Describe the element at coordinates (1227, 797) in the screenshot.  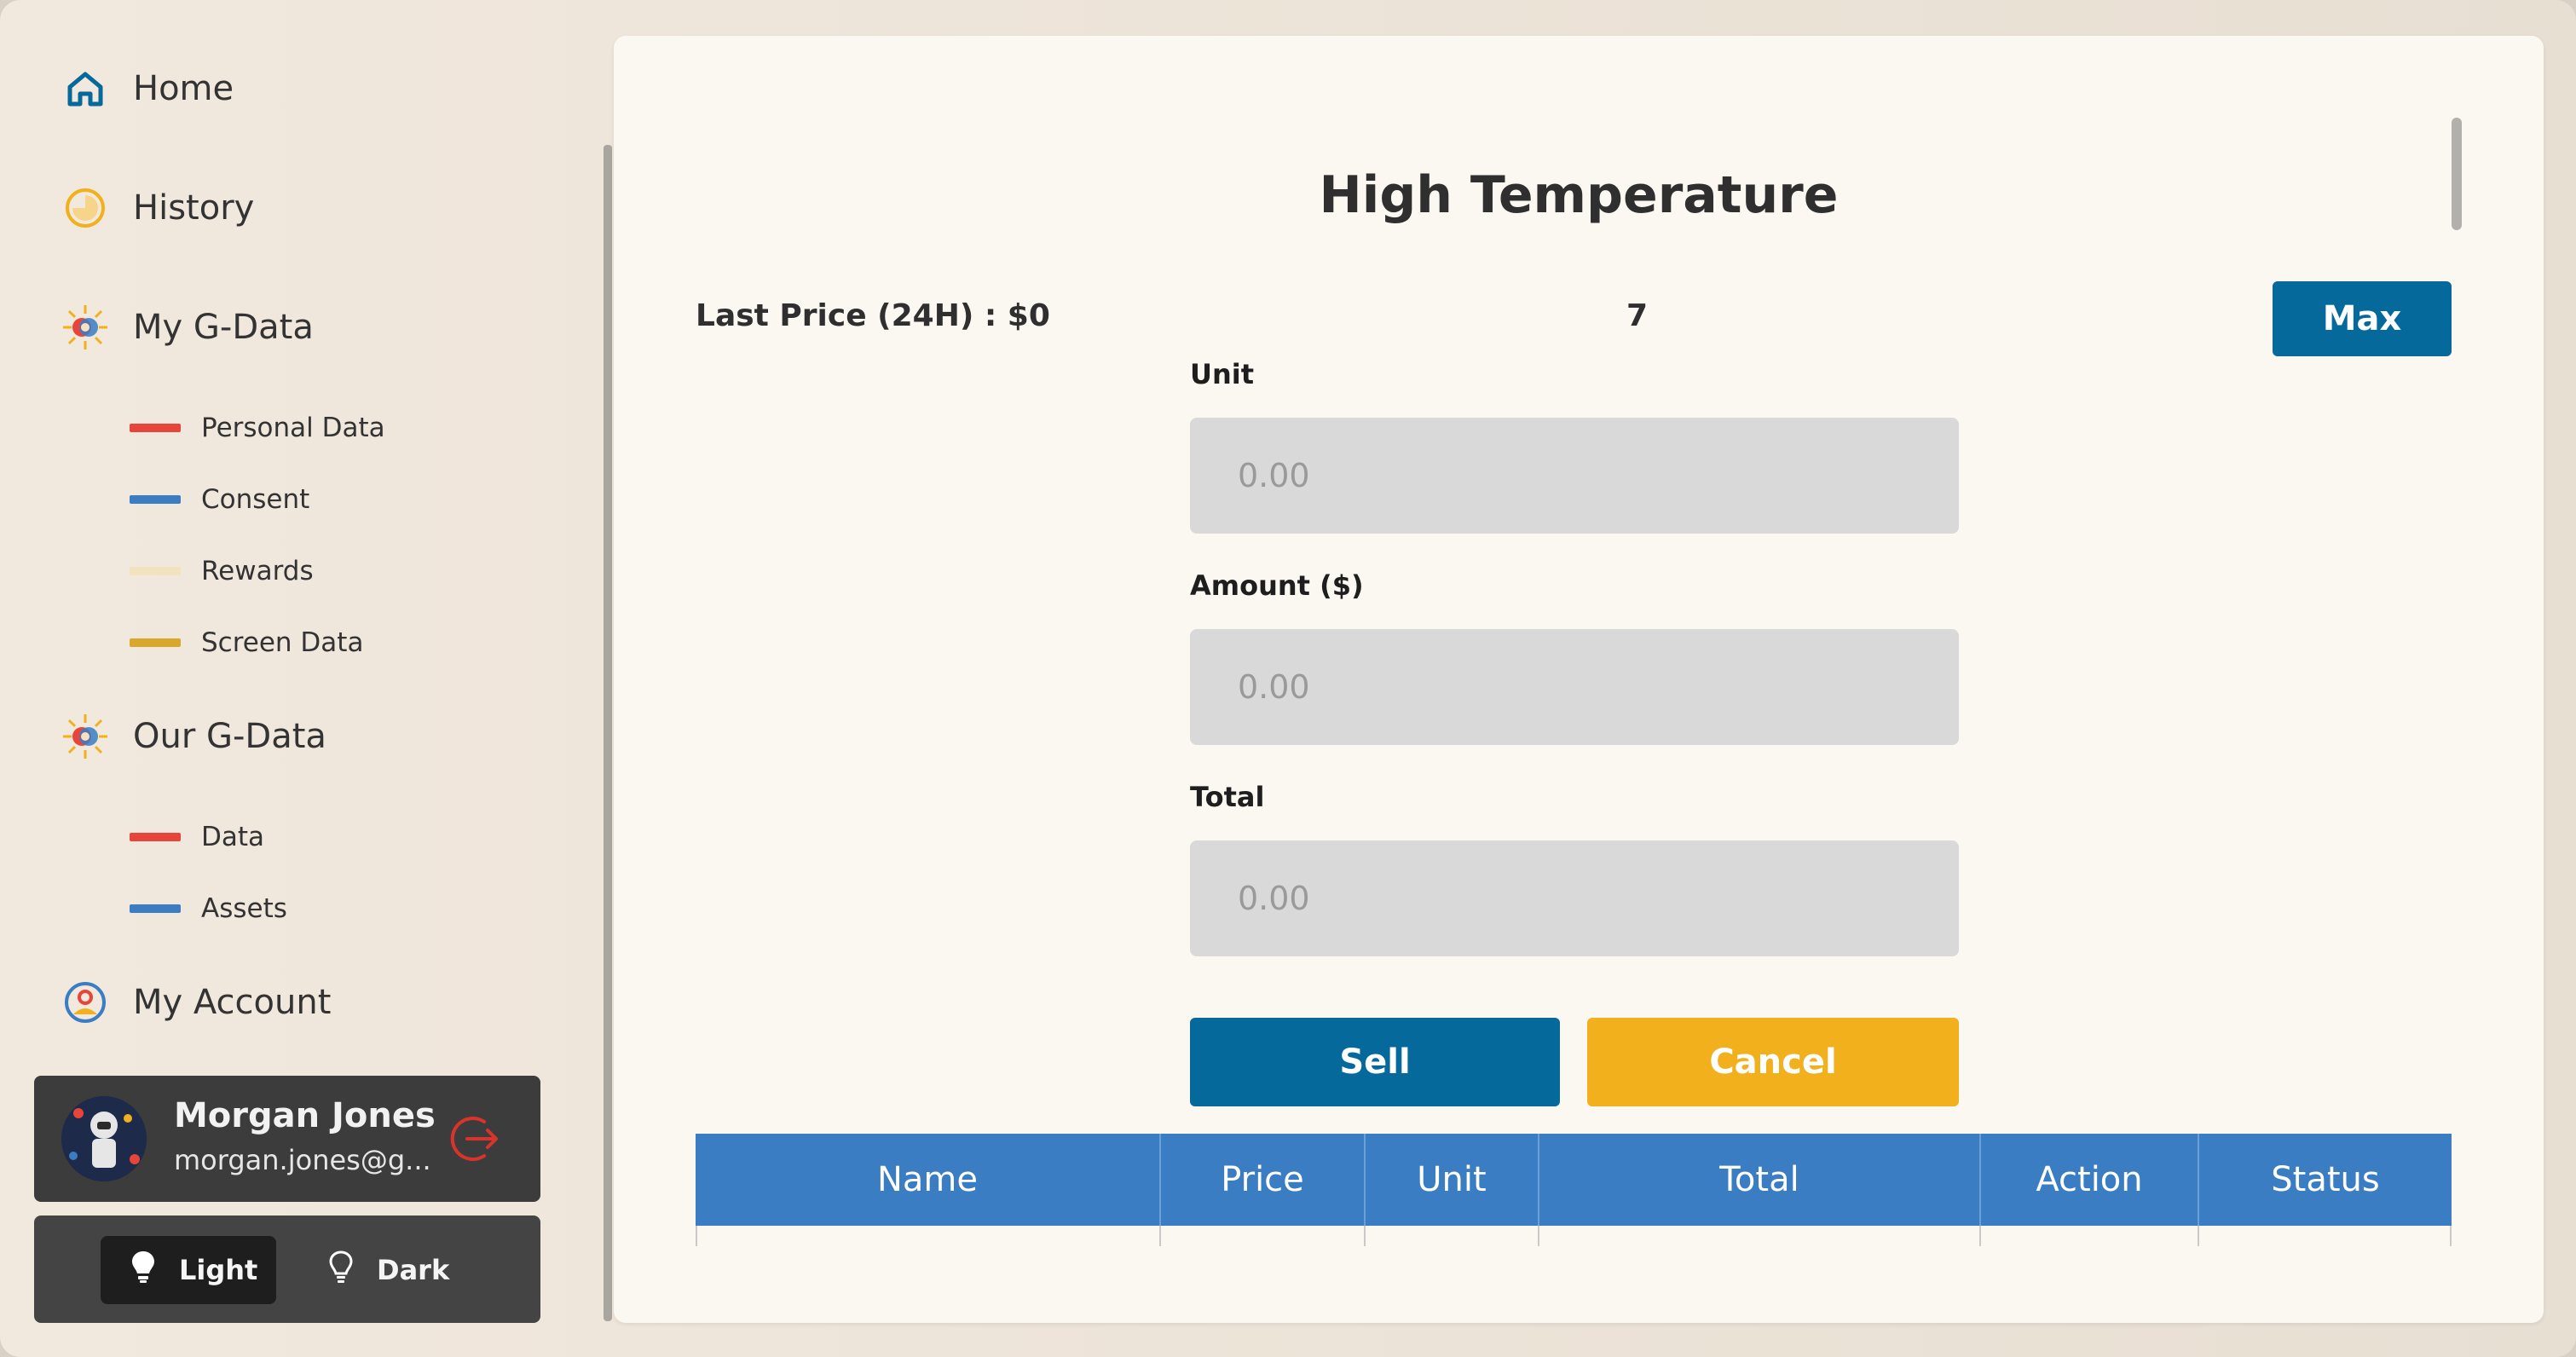
I see `total-label: Total` at that location.